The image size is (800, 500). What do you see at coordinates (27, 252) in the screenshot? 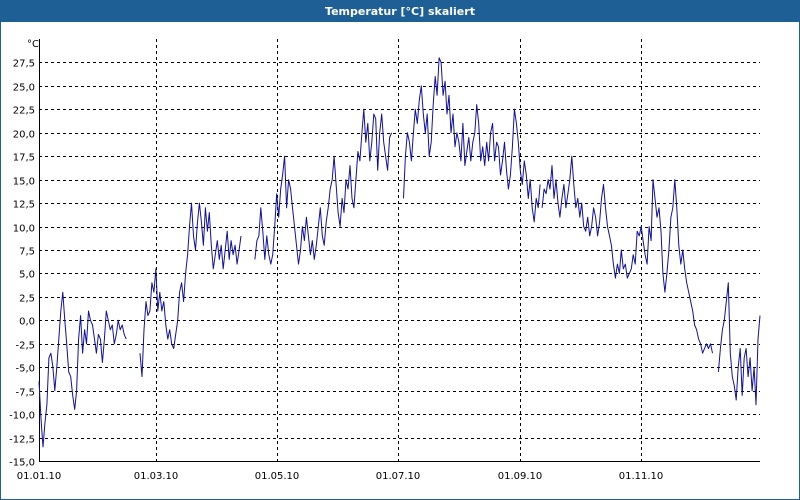
I see `y-tick-label: 7,5` at bounding box center [27, 252].